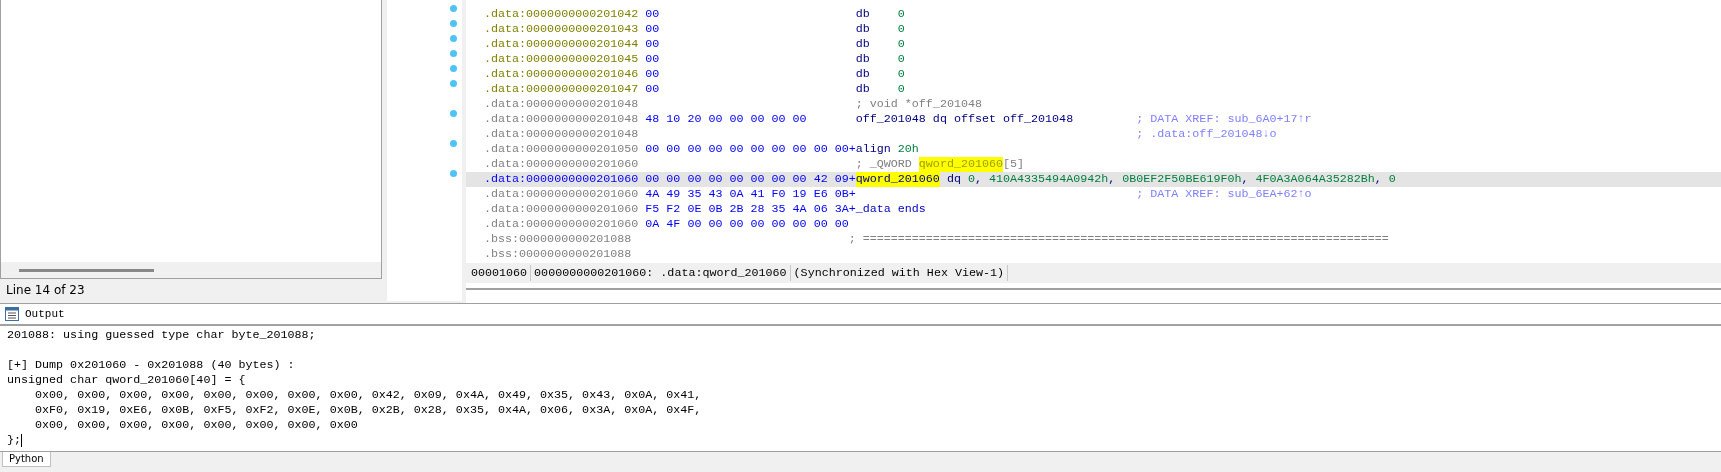  I want to click on listing-line: .data:0000000000201060 ; _QWORD qword_201060[5], so click(1093, 164).